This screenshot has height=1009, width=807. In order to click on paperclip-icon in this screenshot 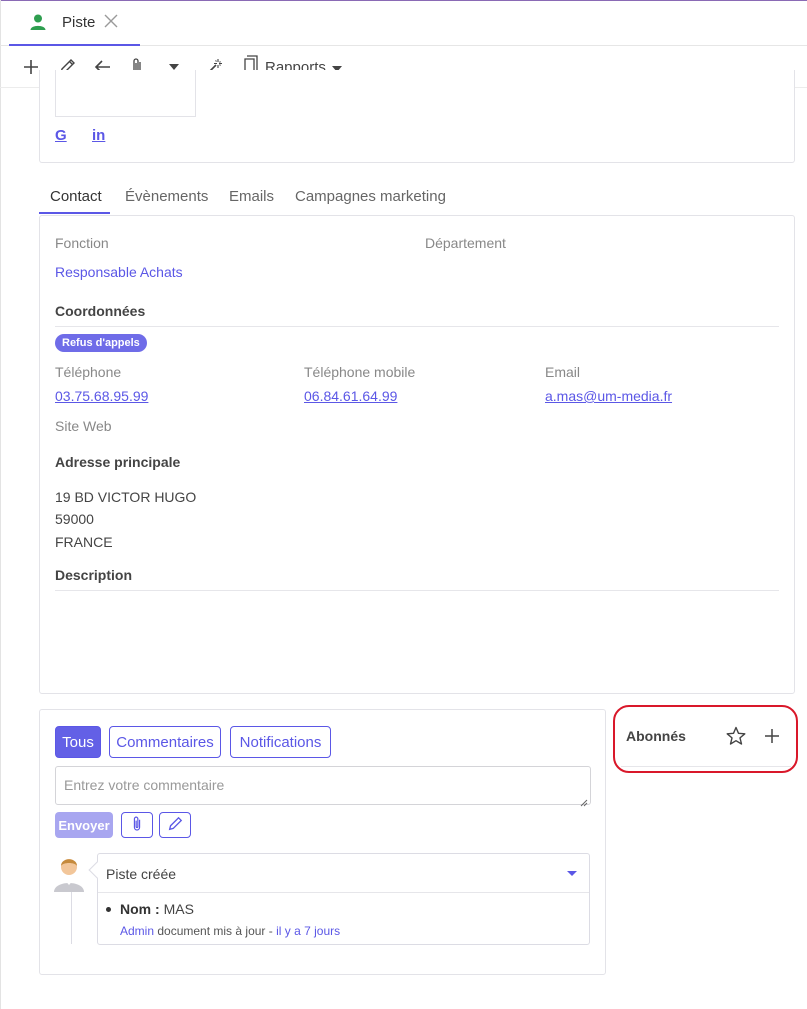, I will do `click(137, 825)`.